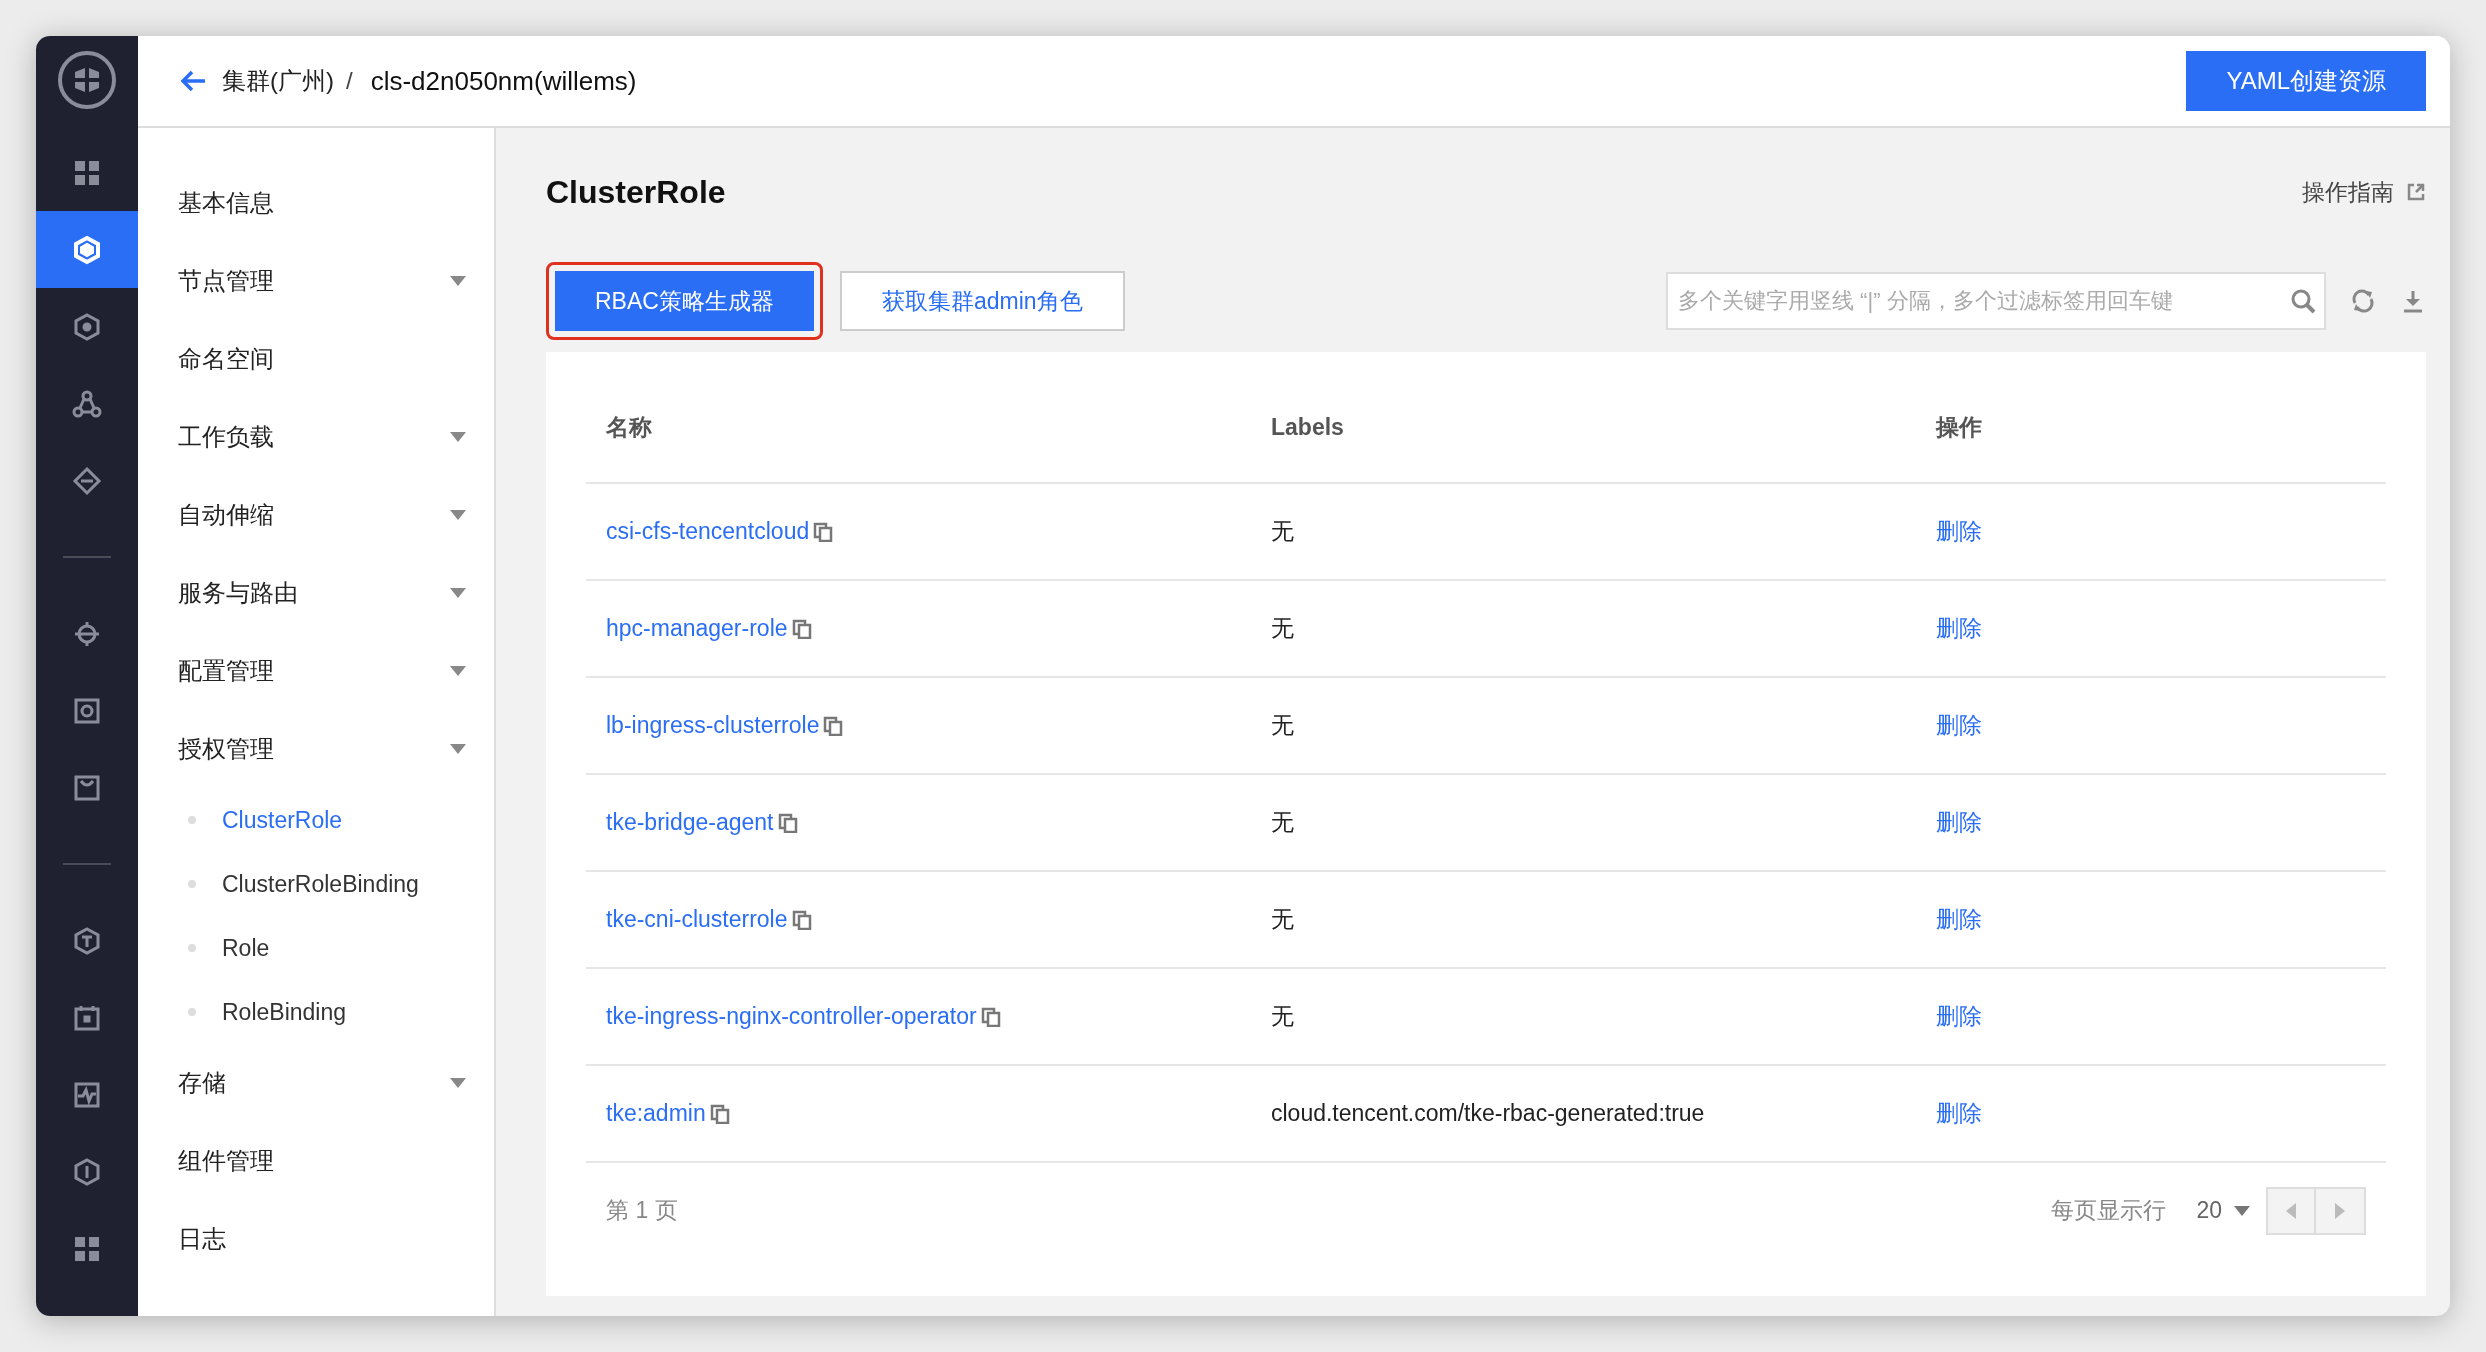 The height and width of the screenshot is (1352, 2486). What do you see at coordinates (2306, 81) in the screenshot?
I see `create-resource-button: YAML创建资源` at bounding box center [2306, 81].